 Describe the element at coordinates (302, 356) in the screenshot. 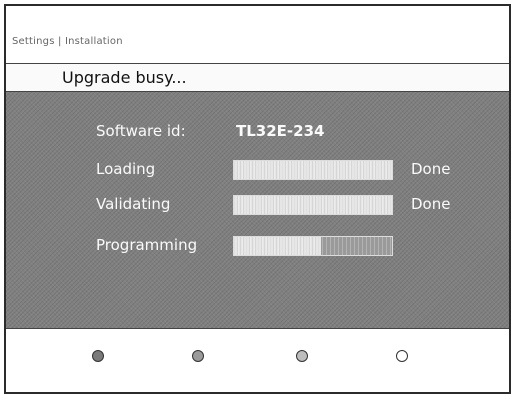

I see `yellow-dot-icon` at that location.